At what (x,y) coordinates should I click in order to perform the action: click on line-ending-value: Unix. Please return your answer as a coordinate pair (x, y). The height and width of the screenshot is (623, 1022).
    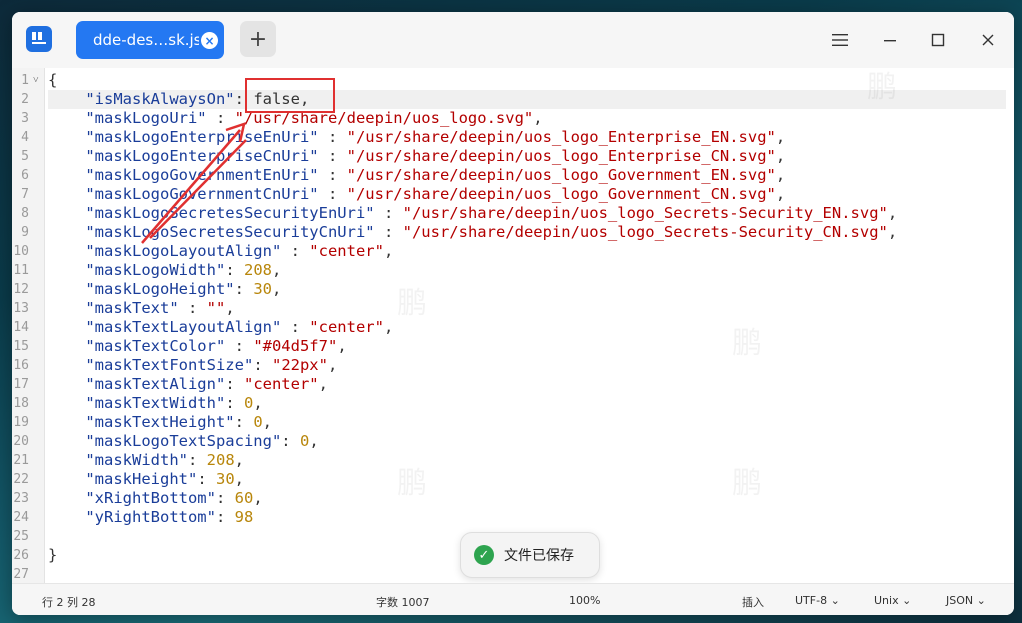
    Looking at the image, I should click on (886, 600).